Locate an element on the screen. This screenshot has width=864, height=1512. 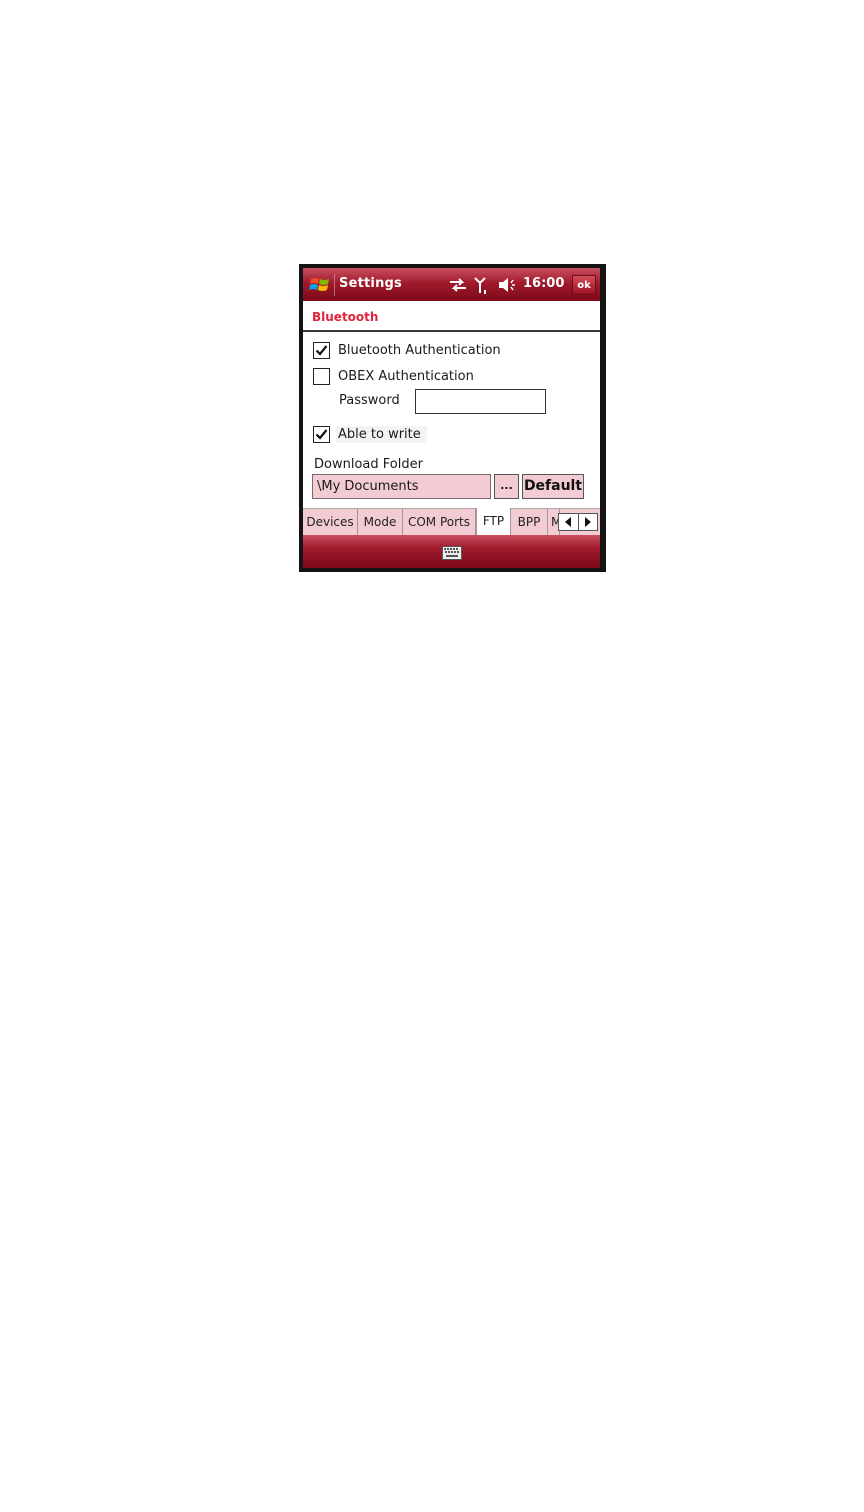
tab-com-ports: COM Ports is located at coordinates (439, 522).